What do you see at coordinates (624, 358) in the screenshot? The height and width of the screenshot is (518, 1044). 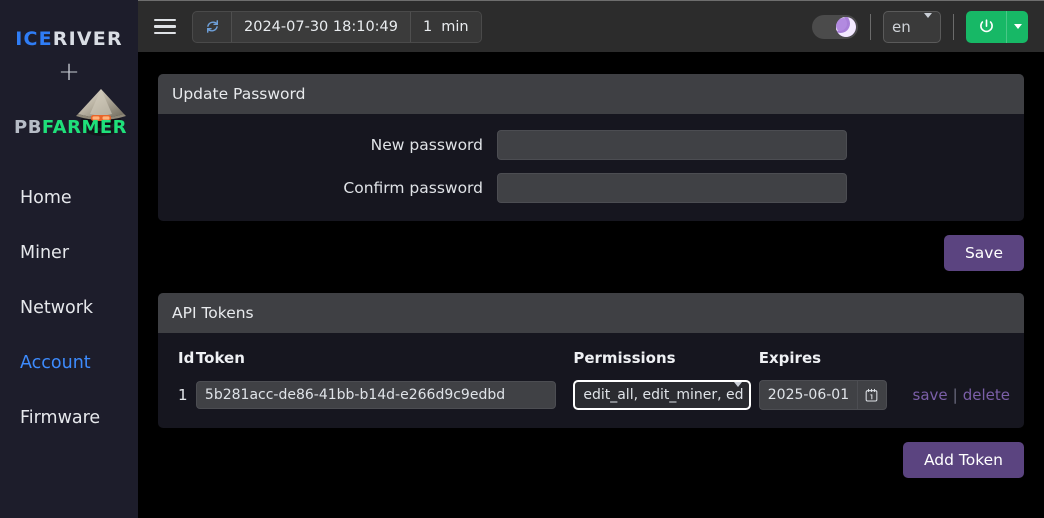 I see `column-header-permissions: Permissions` at bounding box center [624, 358].